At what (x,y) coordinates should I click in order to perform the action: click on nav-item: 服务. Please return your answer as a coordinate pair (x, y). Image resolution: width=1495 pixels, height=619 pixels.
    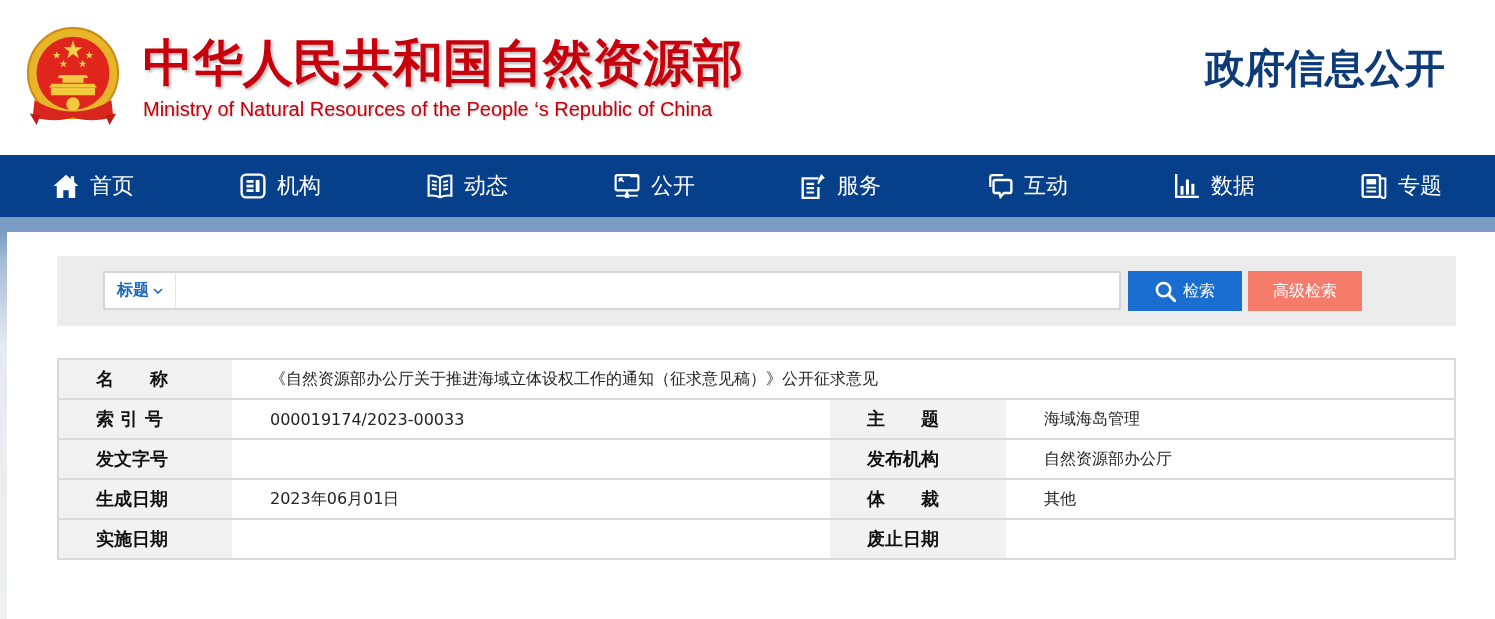
    Looking at the image, I should click on (841, 186).